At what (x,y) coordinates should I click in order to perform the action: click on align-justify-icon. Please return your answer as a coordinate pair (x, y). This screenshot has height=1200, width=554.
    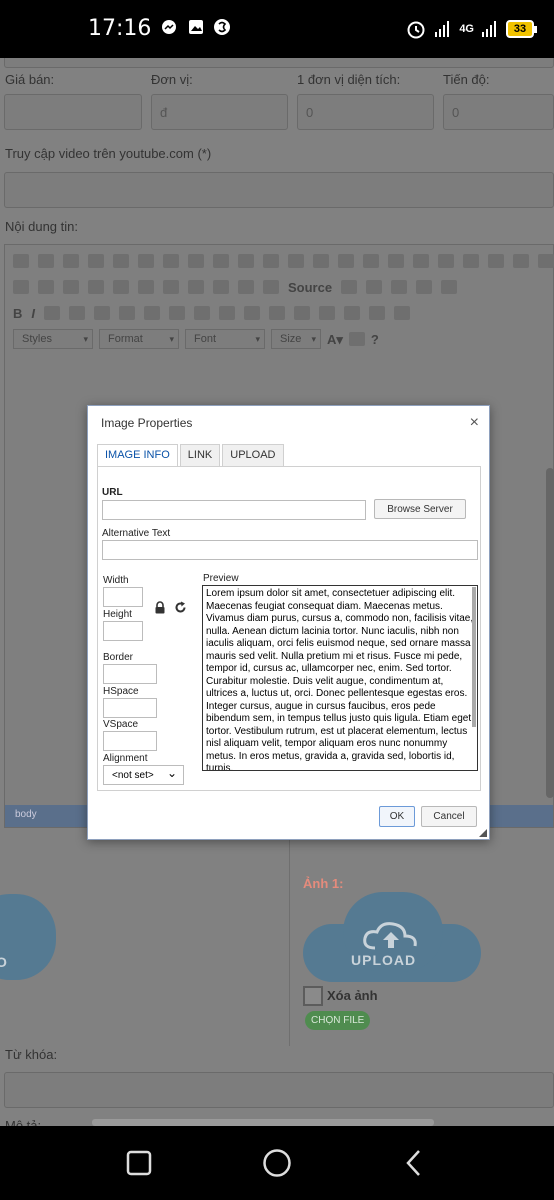
    Looking at the image, I should click on (327, 313).